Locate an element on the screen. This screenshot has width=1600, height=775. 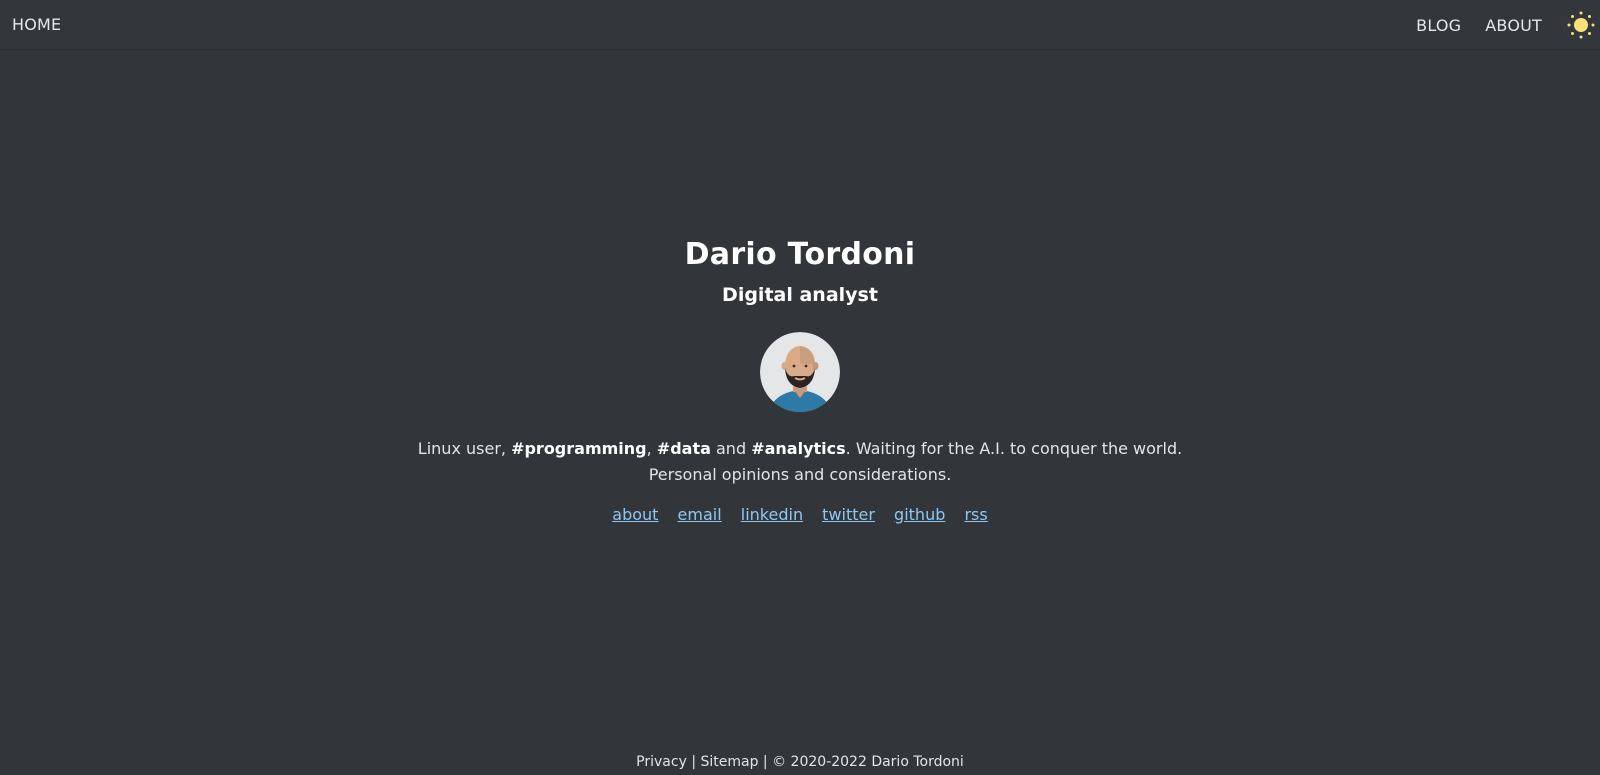
profile-subtitle: Digital analyst is located at coordinates (800, 295).